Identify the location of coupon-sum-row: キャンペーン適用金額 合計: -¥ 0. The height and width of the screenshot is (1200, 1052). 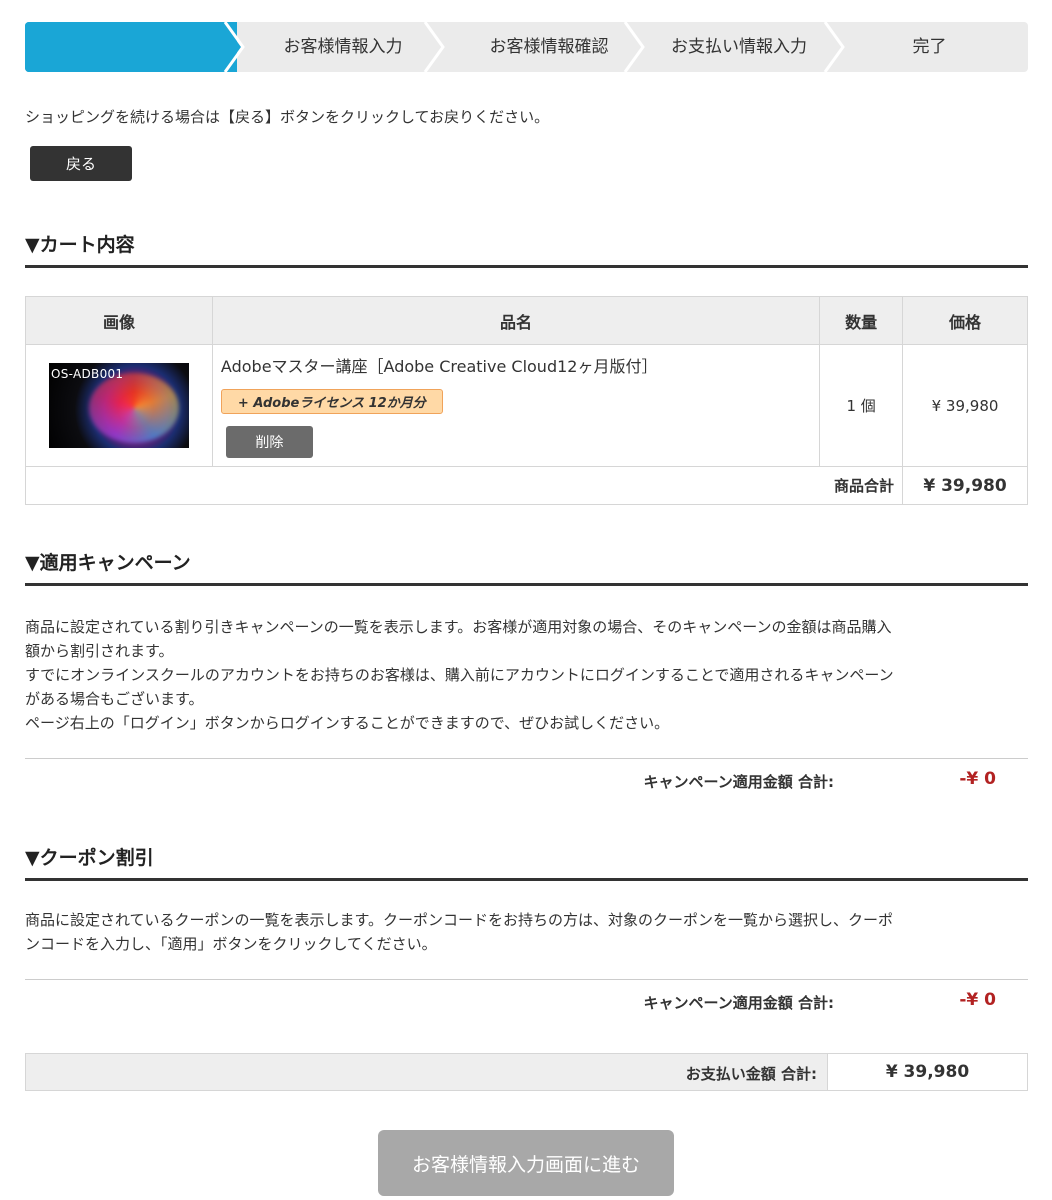
(526, 1001).